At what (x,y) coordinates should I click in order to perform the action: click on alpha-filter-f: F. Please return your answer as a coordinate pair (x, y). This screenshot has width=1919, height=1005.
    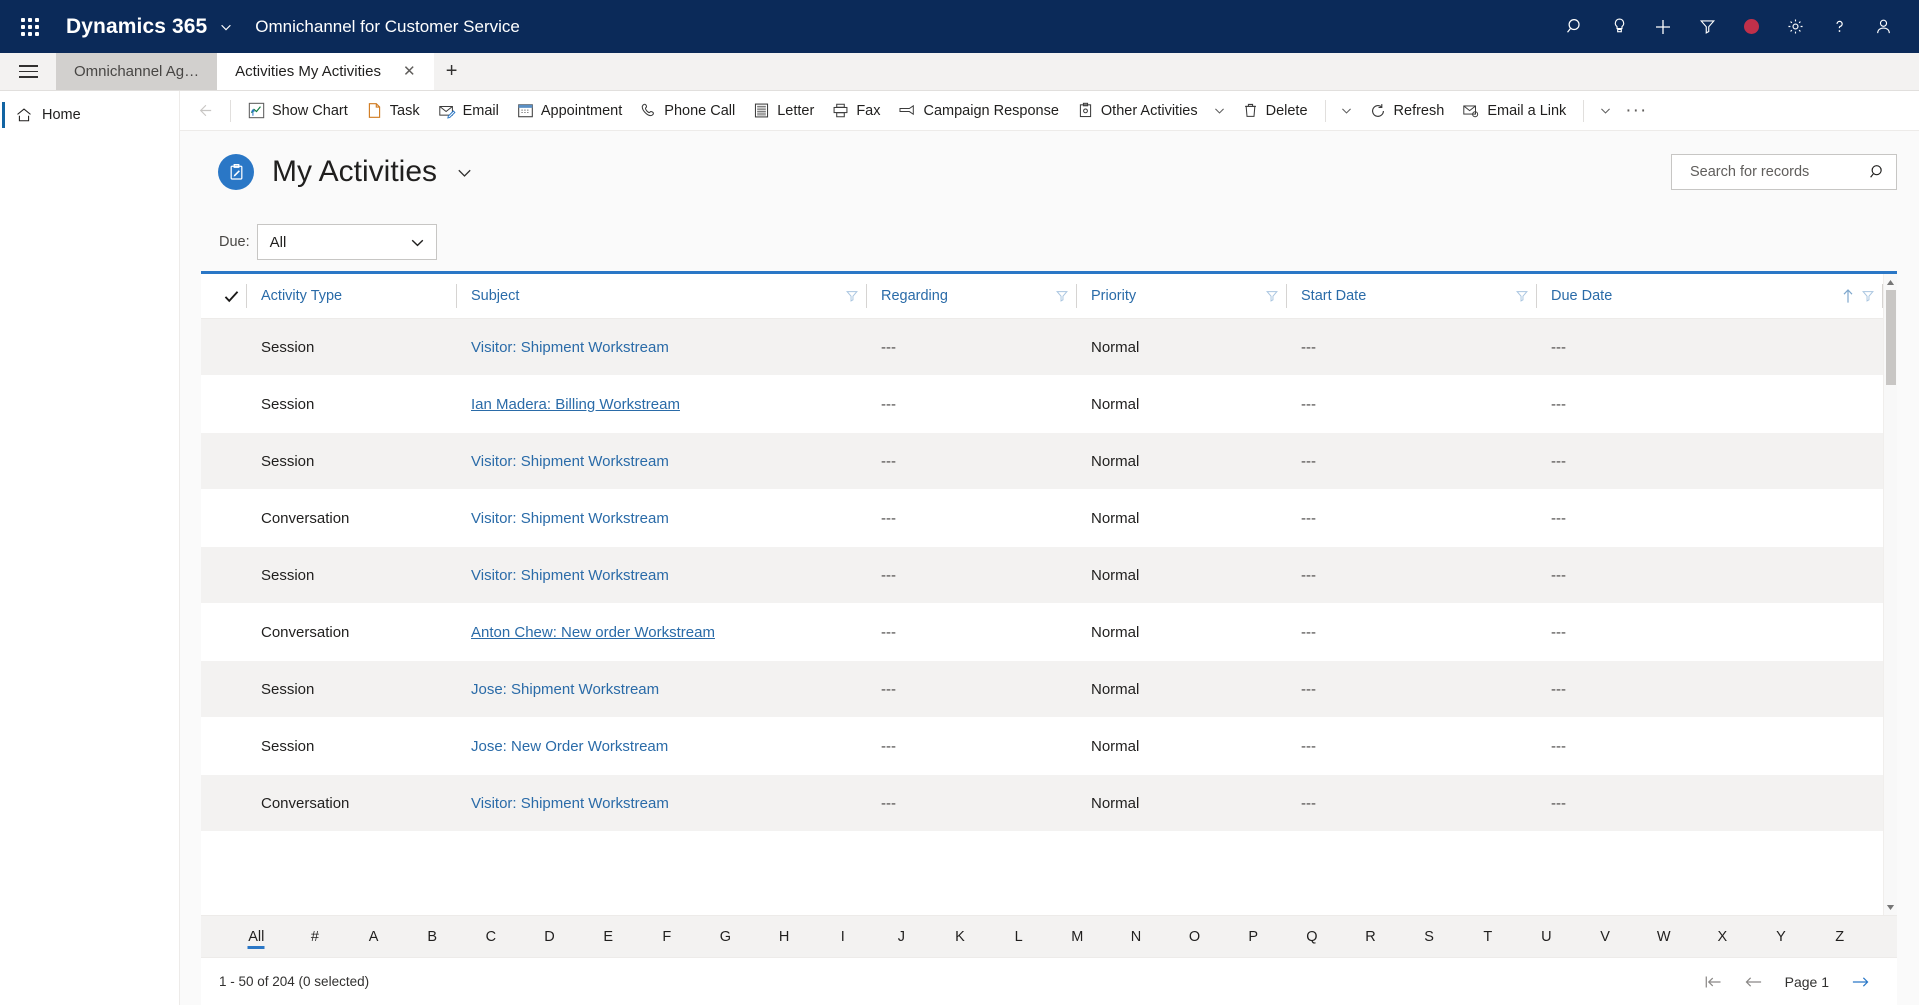
    Looking at the image, I should click on (666, 937).